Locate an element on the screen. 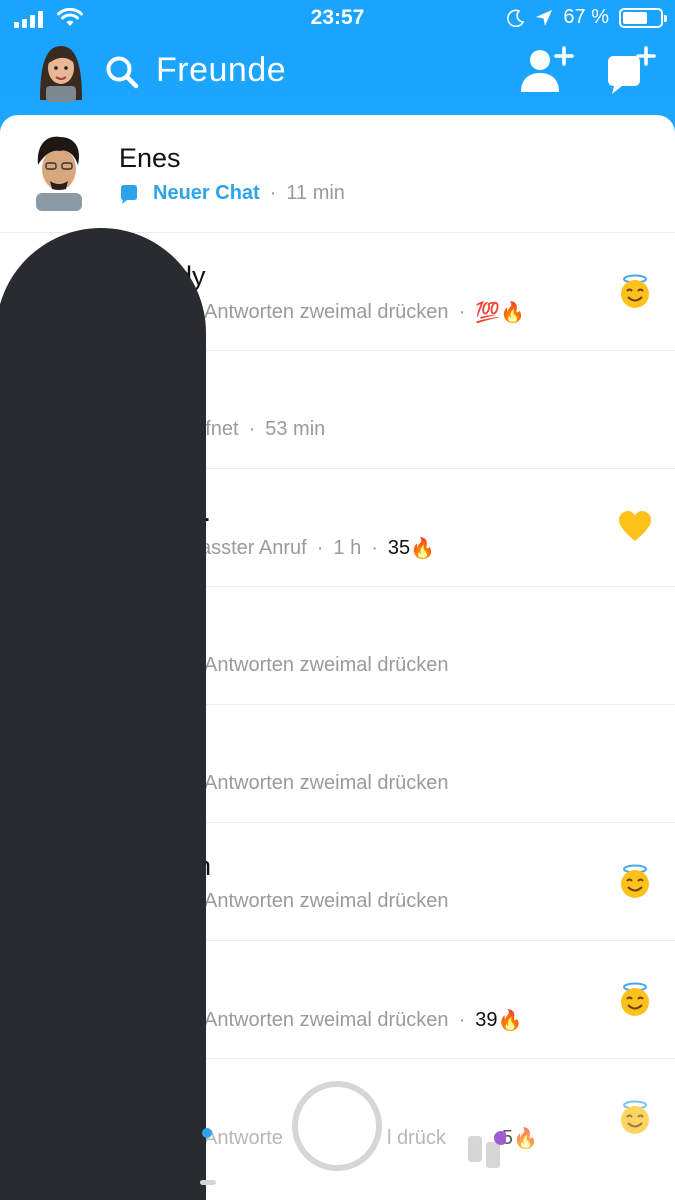 This screenshot has width=675, height=1200. friend-name: Enes is located at coordinates (150, 158).